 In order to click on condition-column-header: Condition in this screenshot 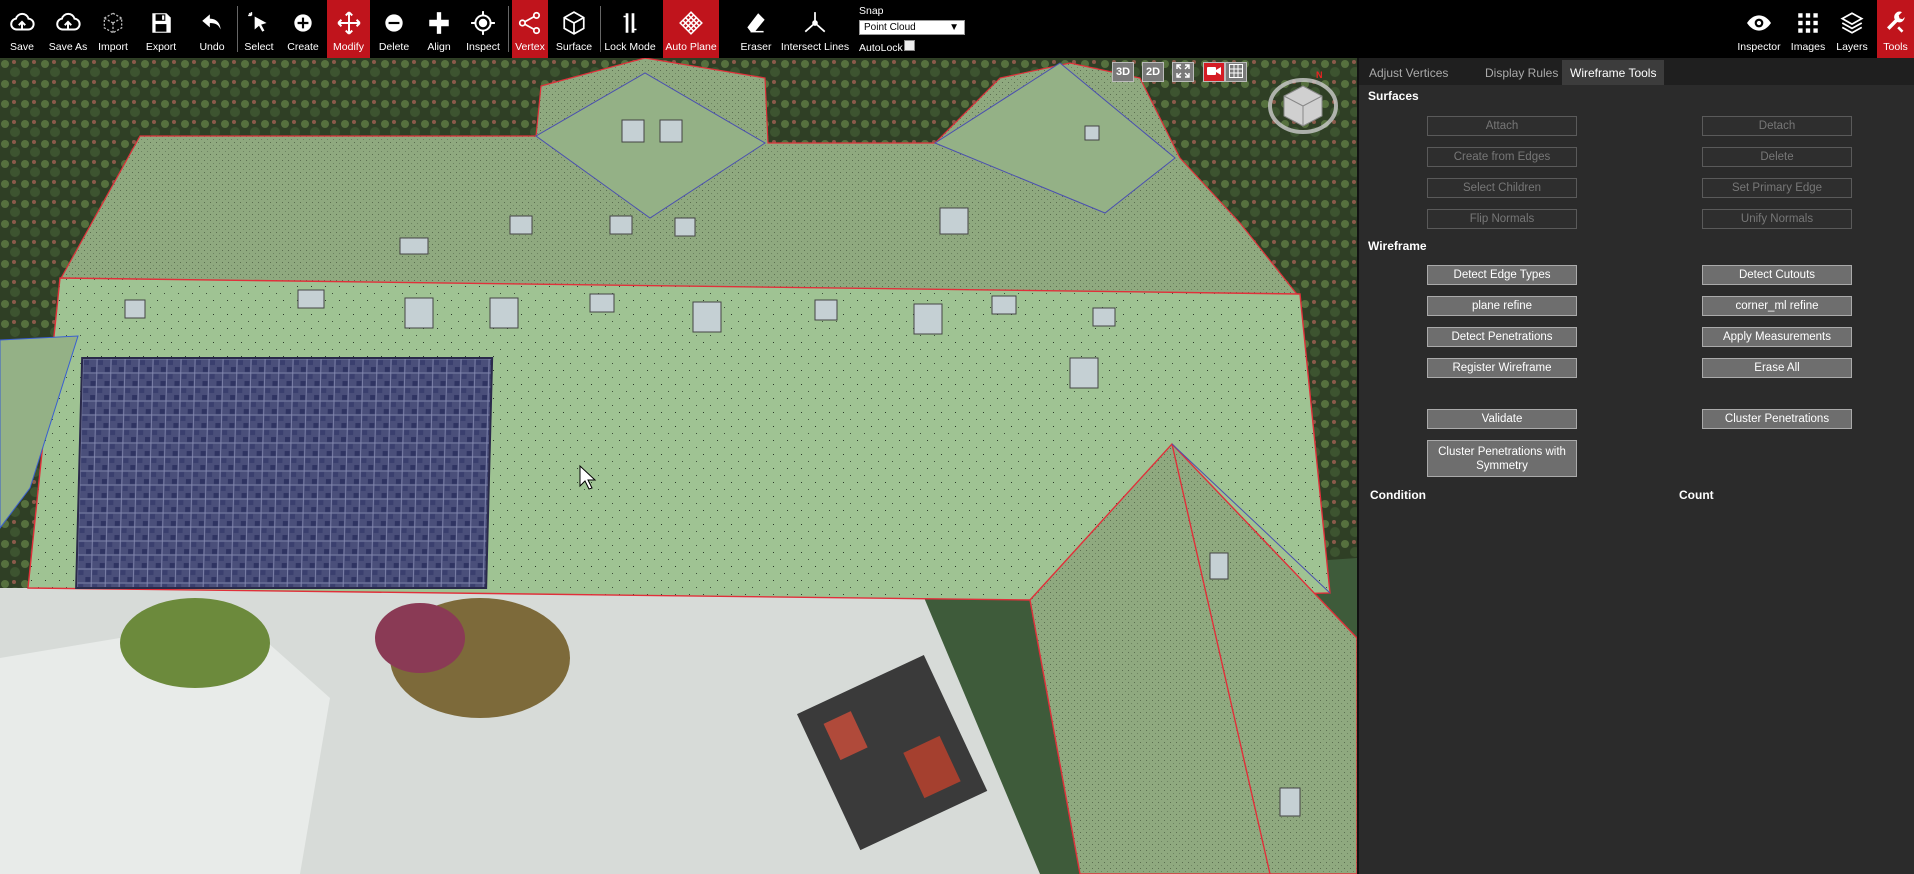, I will do `click(1398, 495)`.